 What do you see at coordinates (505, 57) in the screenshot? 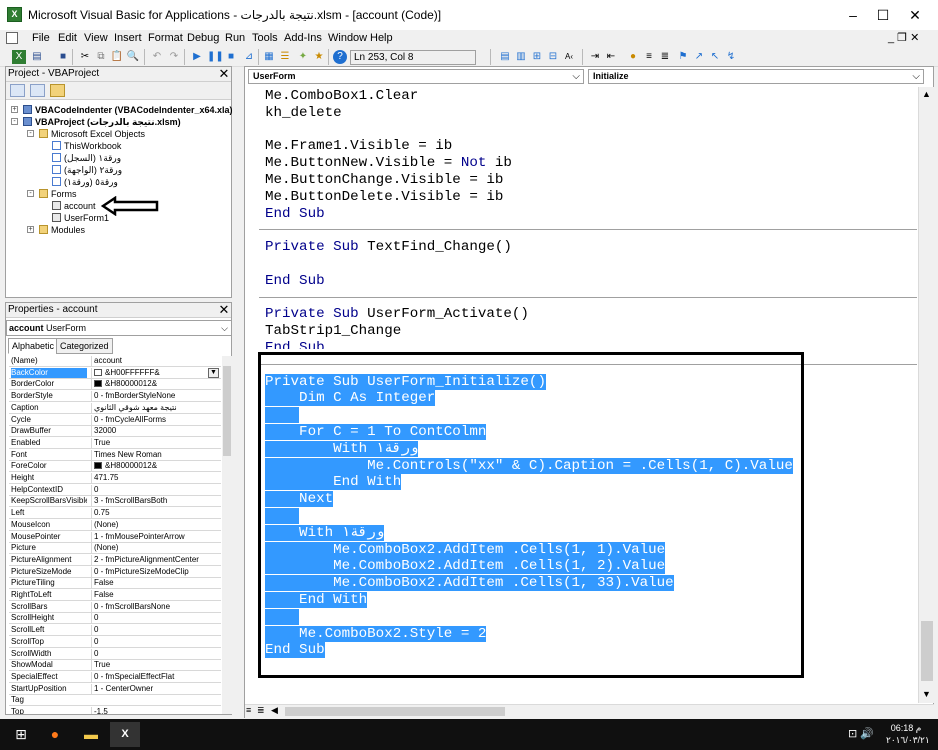
I see `list-properties-icon: ▤` at bounding box center [505, 57].